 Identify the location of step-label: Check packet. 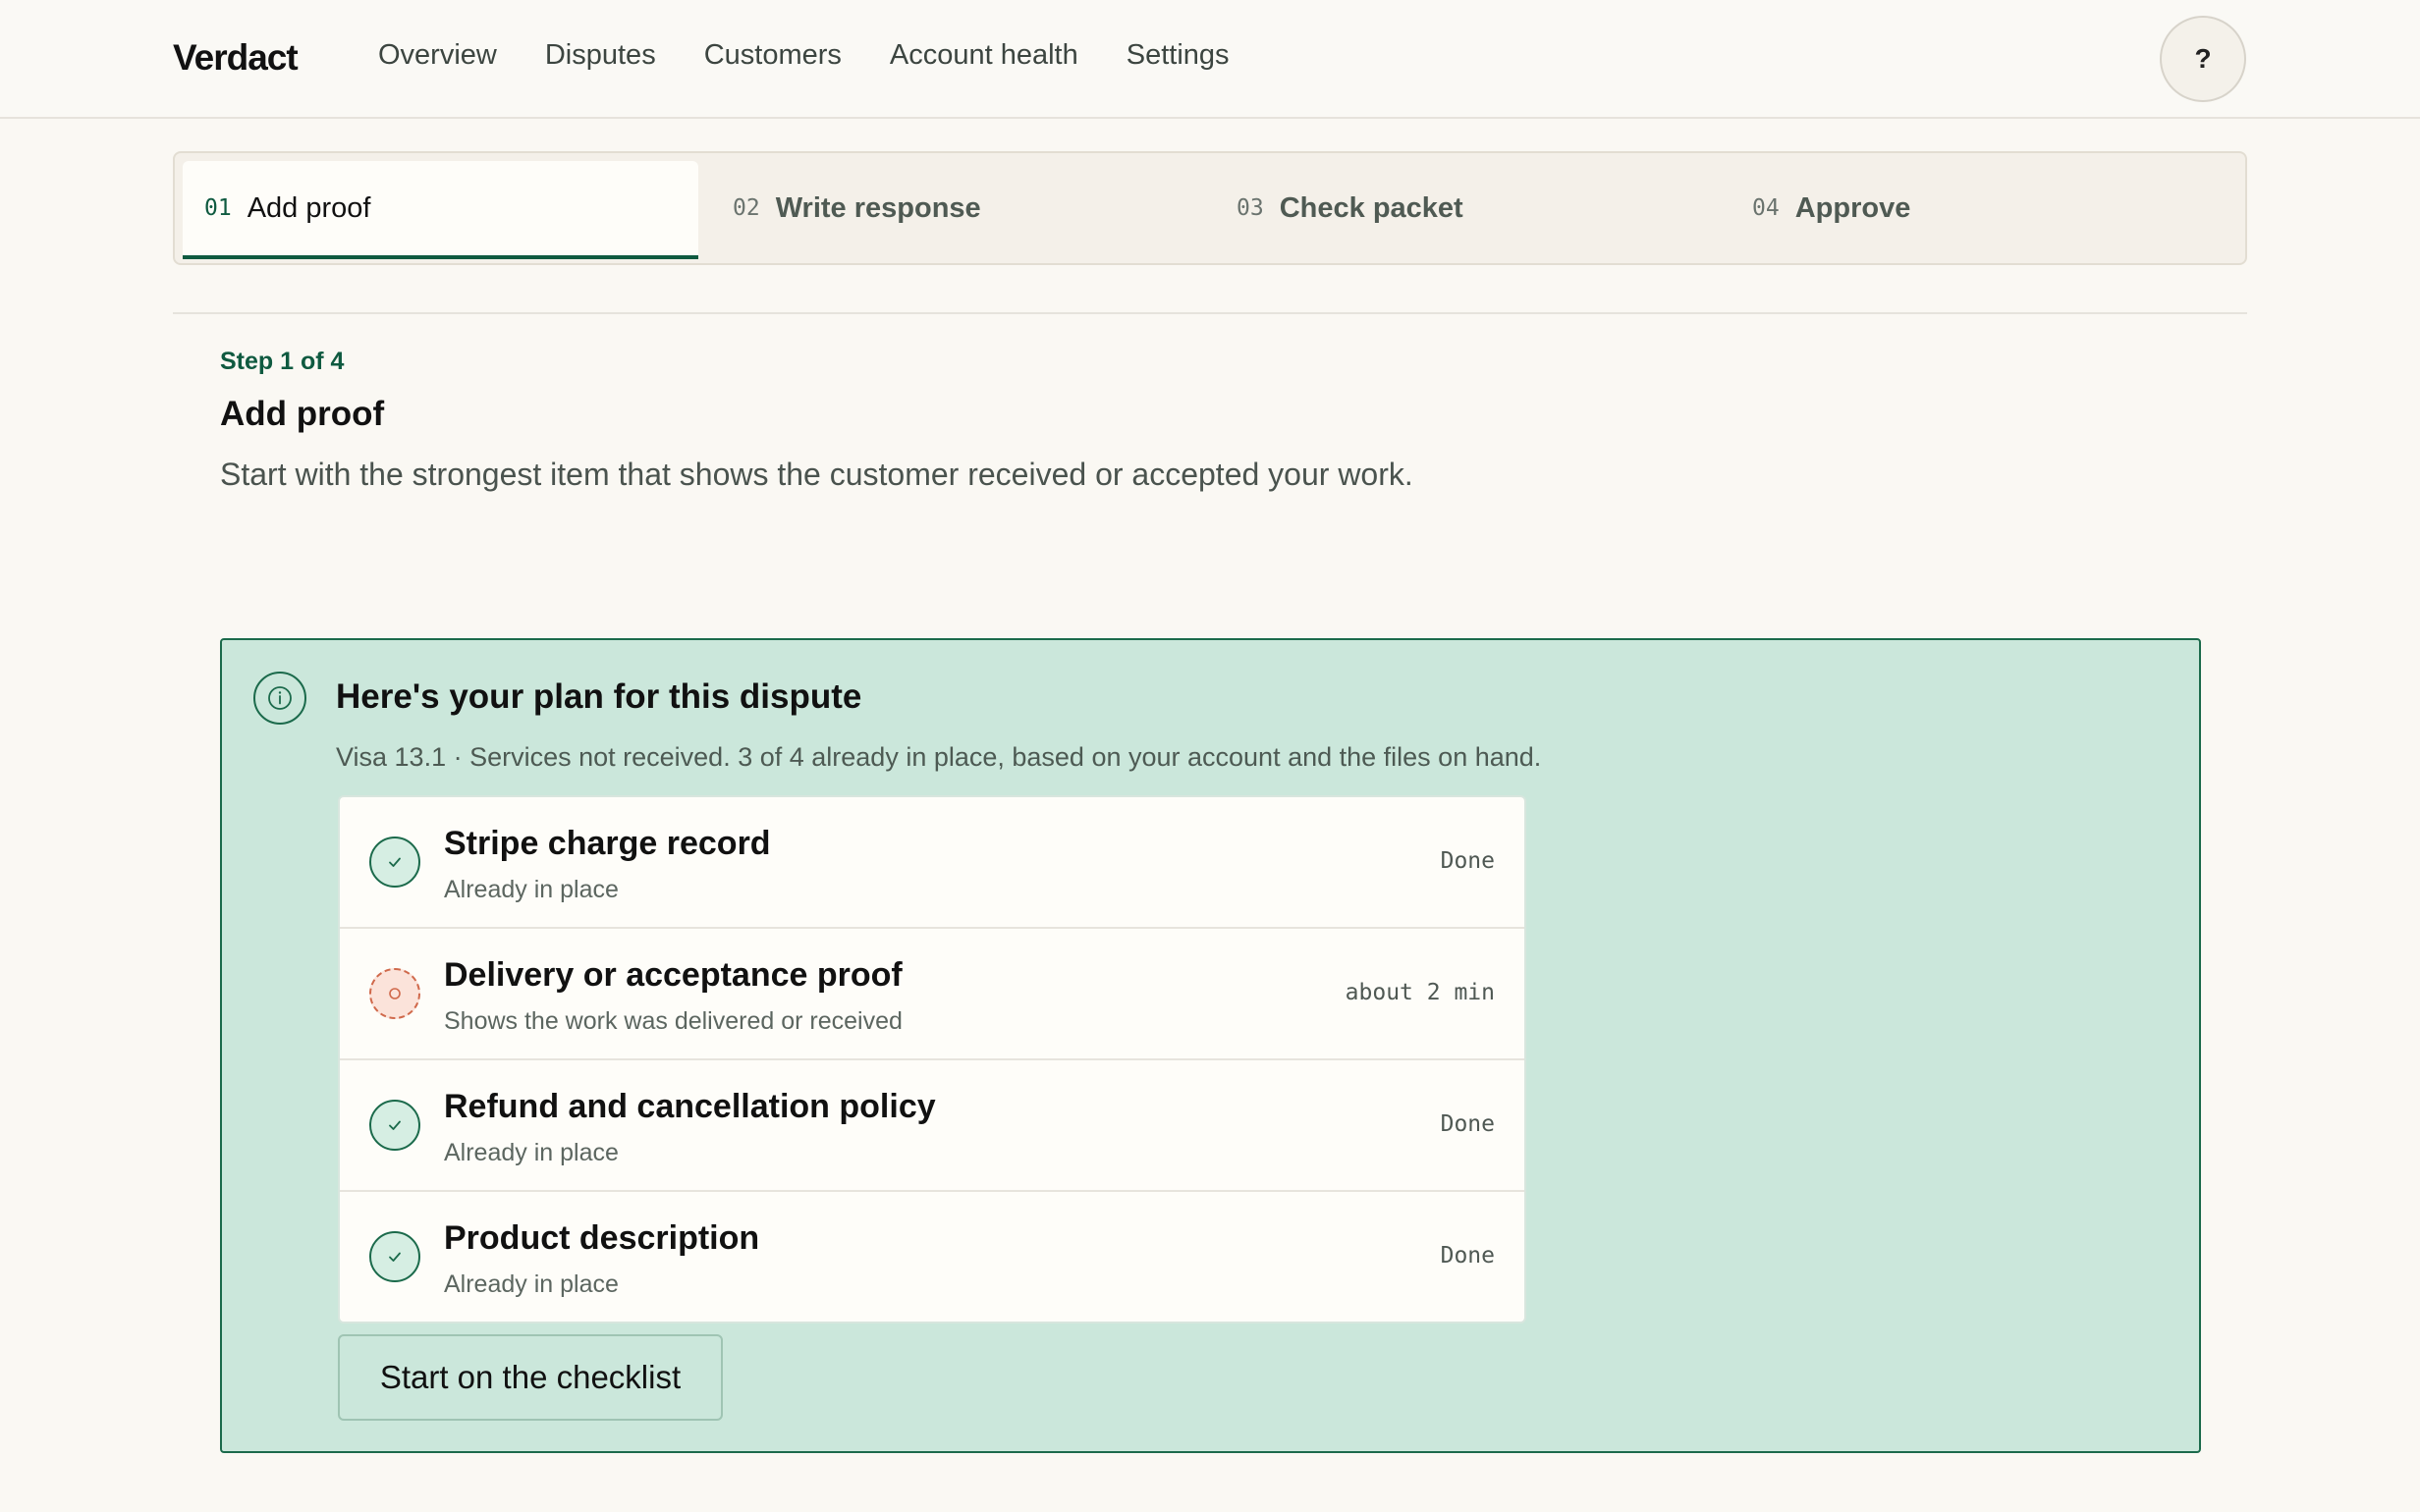
(1371, 208).